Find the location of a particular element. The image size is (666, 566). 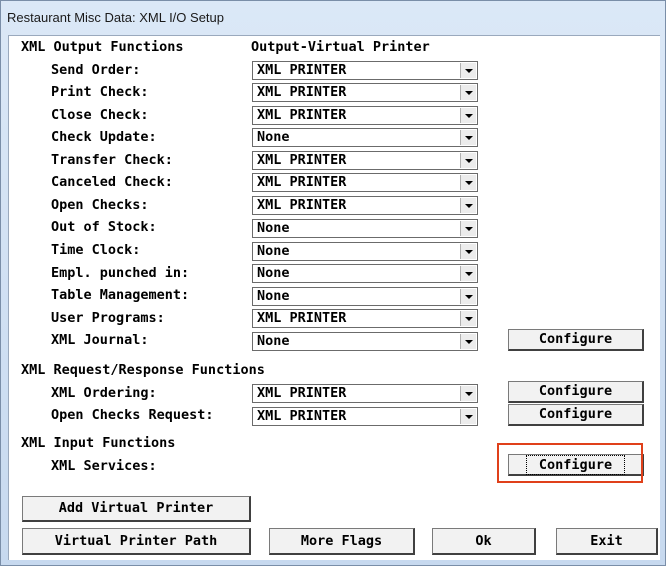

xml-journal-select: None is located at coordinates (365, 341).